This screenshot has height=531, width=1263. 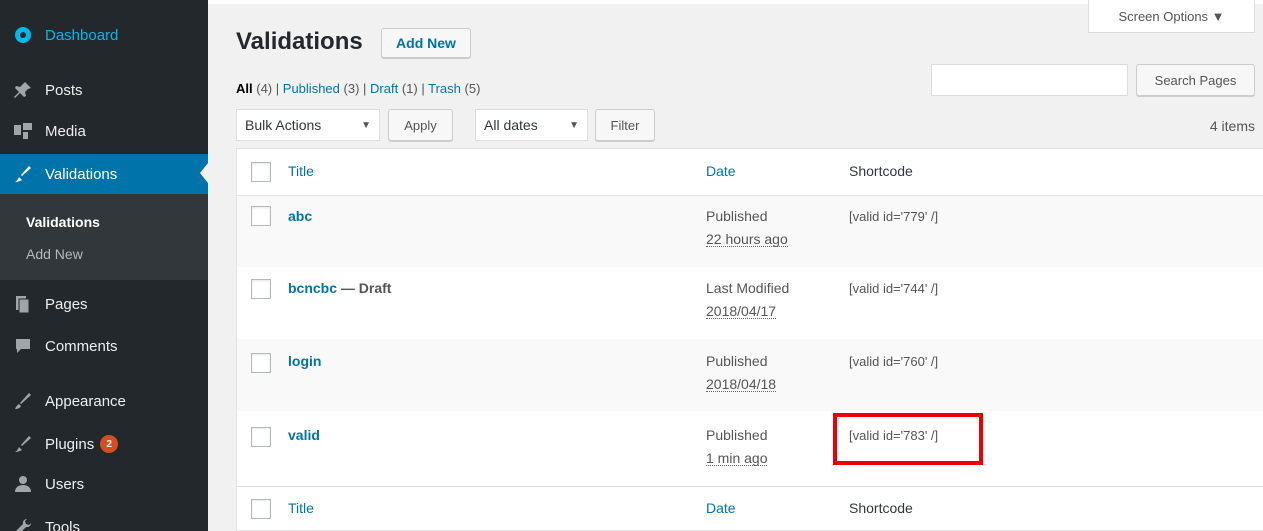 What do you see at coordinates (23, 131) in the screenshot?
I see `media-icon` at bounding box center [23, 131].